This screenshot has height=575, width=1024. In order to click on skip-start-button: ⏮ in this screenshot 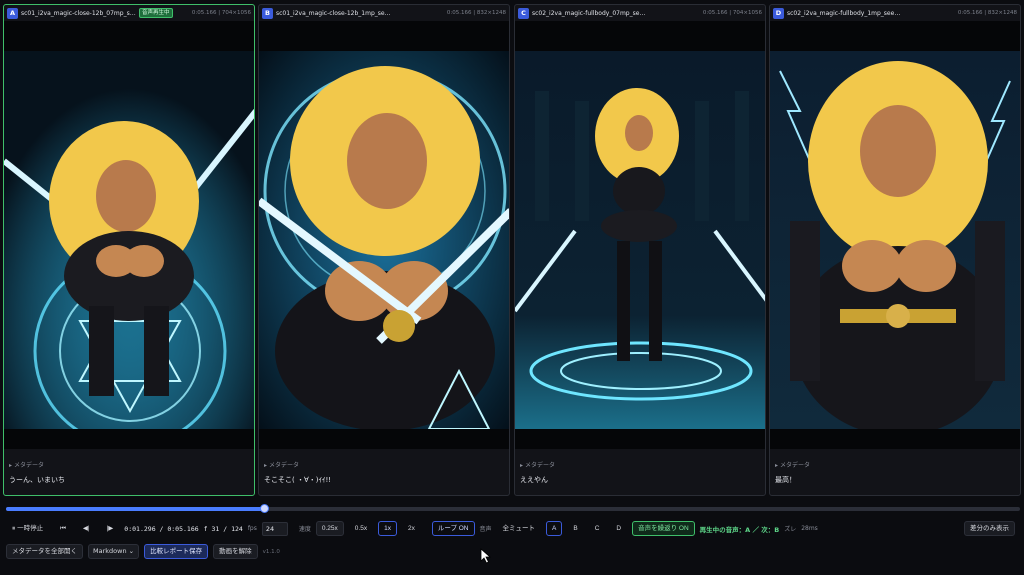, I will do `click(63, 528)`.